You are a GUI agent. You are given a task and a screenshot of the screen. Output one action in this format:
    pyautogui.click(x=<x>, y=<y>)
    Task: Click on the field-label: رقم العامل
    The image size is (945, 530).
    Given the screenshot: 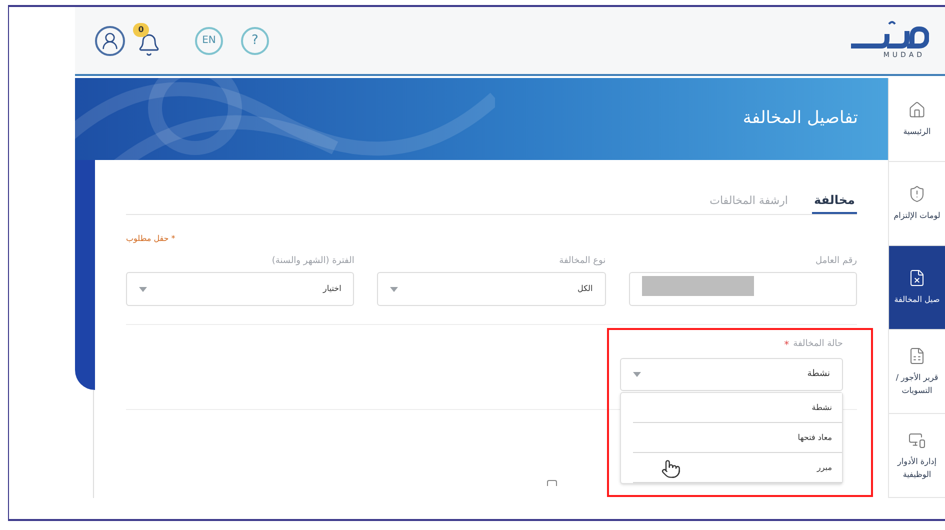 What is the action you would take?
    pyautogui.click(x=835, y=261)
    